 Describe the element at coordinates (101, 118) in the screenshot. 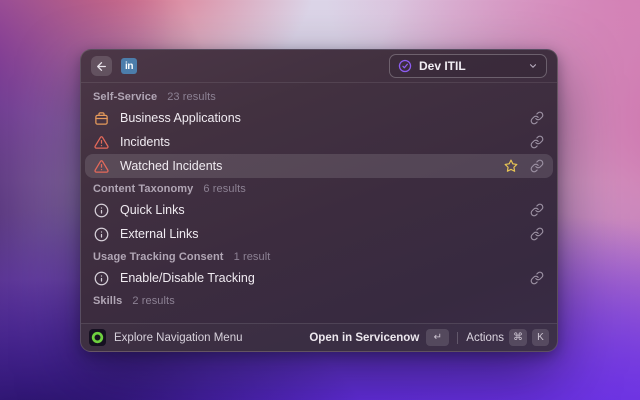

I see `briefcase-icon` at that location.